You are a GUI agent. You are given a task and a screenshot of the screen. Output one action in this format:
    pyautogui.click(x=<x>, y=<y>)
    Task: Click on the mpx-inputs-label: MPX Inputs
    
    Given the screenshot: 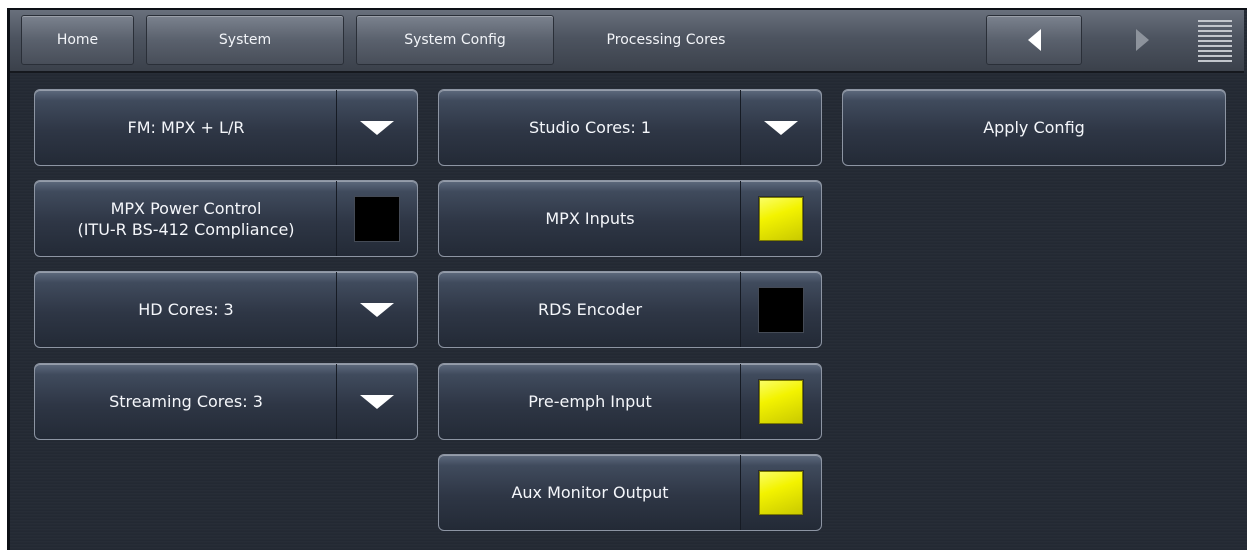 What is the action you would take?
    pyautogui.click(x=590, y=218)
    